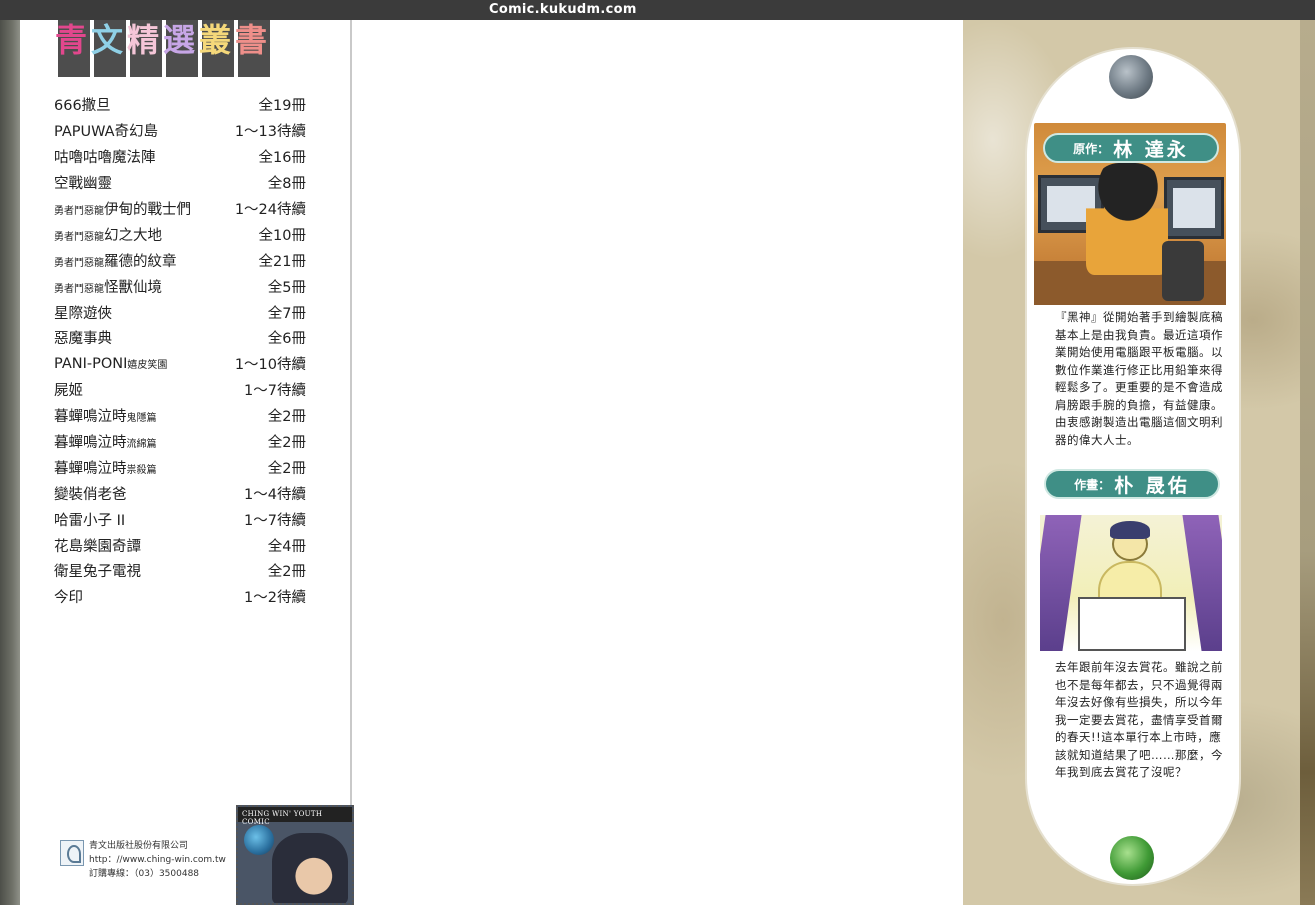 This screenshot has height=905, width=1315. Describe the element at coordinates (282, 158) in the screenshot. I see `book-volume-count: 全16冊` at that location.